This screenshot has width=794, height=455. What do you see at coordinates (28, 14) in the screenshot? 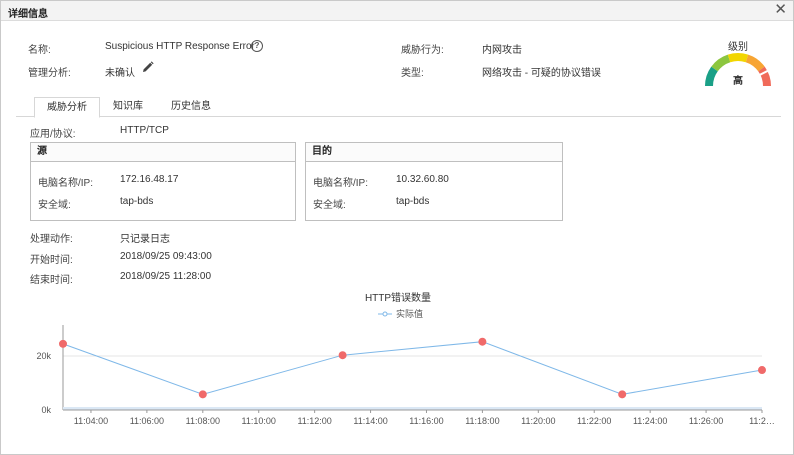
I see `dialog-title: 详细信息` at bounding box center [28, 14].